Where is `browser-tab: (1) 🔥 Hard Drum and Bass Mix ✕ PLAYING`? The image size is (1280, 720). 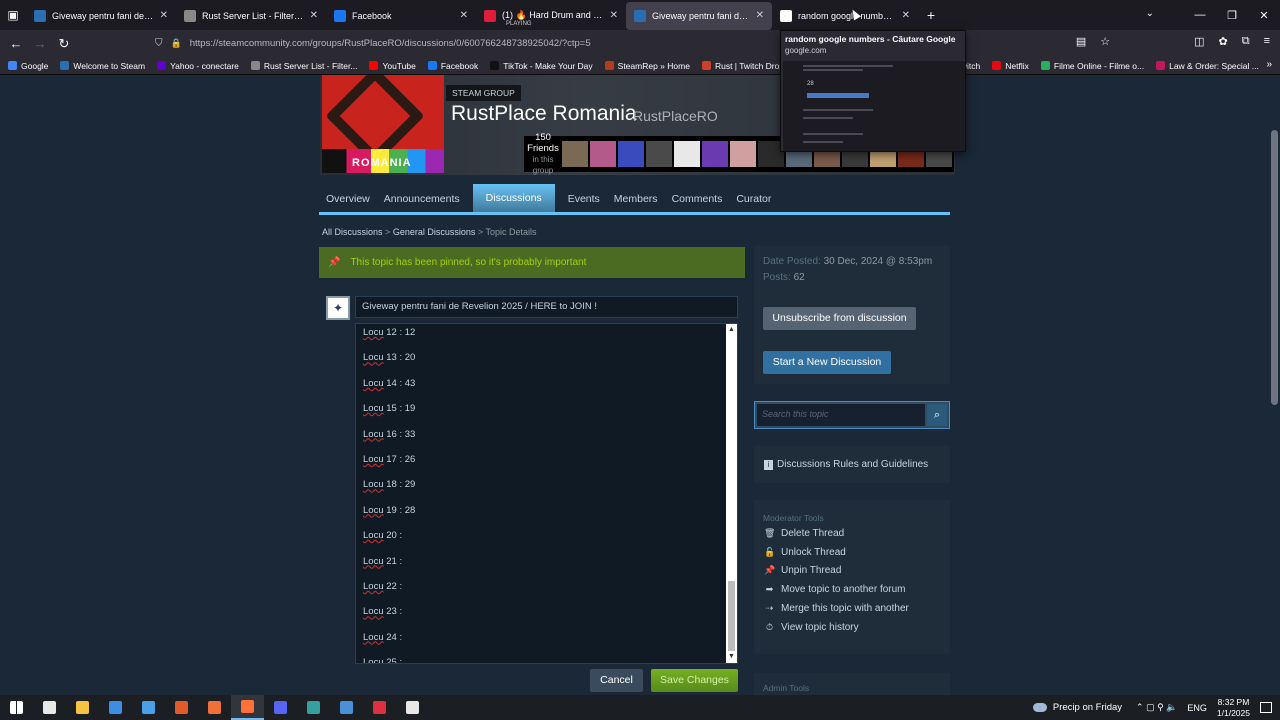 browser-tab: (1) 🔥 Hard Drum and Bass Mix ✕ PLAYING is located at coordinates (551, 16).